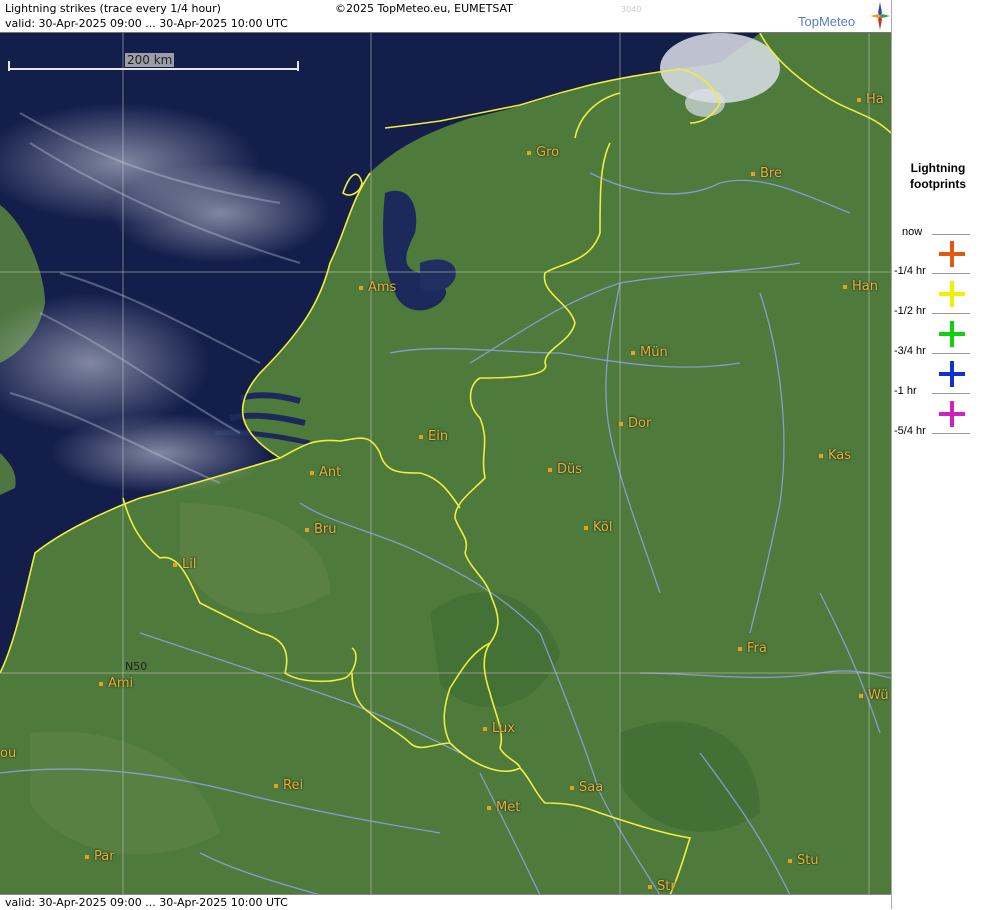  Describe the element at coordinates (870, 99) in the screenshot. I see `city-label-ha: Ha` at that location.